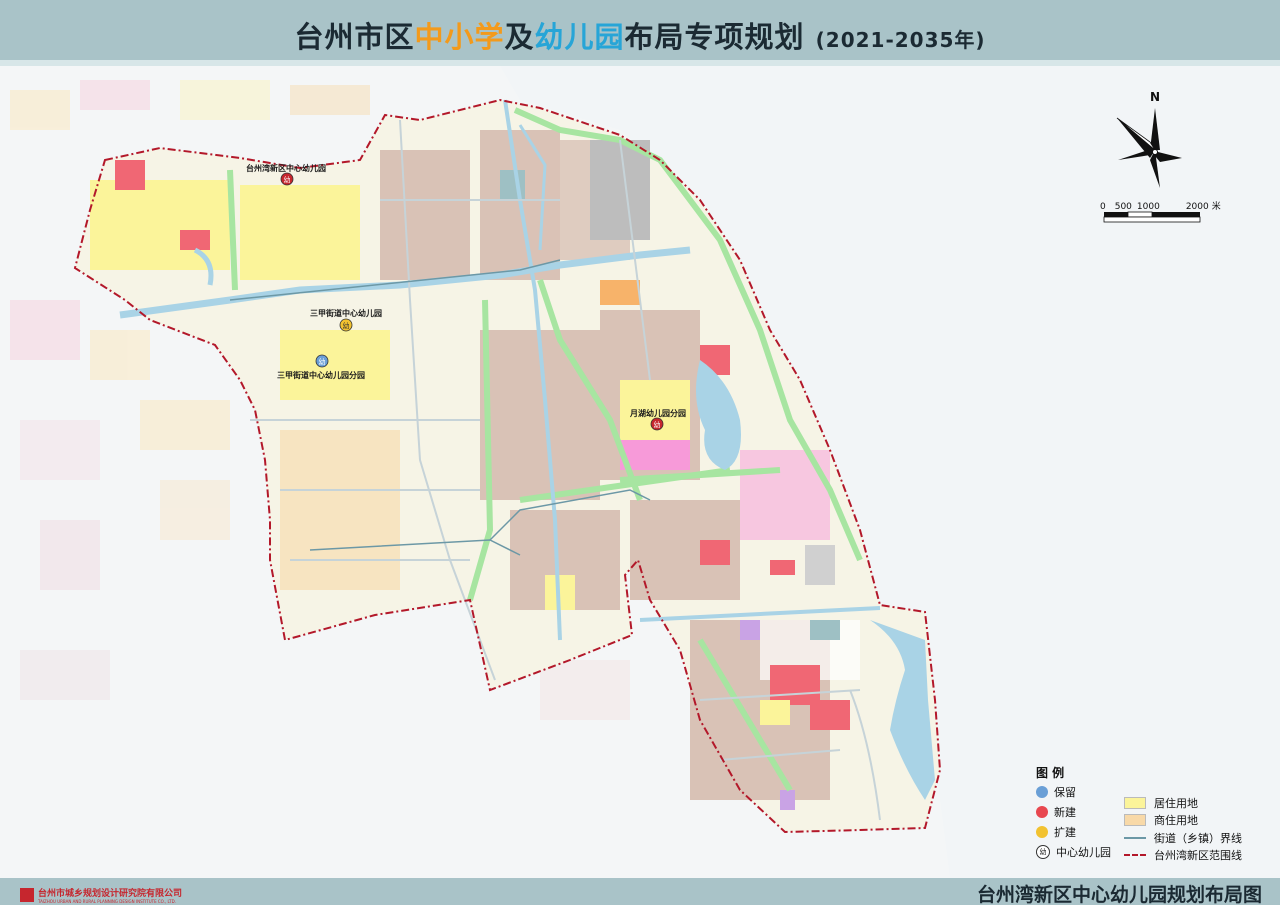 The height and width of the screenshot is (907, 1280). What do you see at coordinates (286, 168) in the screenshot?
I see `map-label-kindergarten: 台州湾新区中心幼儿园` at bounding box center [286, 168].